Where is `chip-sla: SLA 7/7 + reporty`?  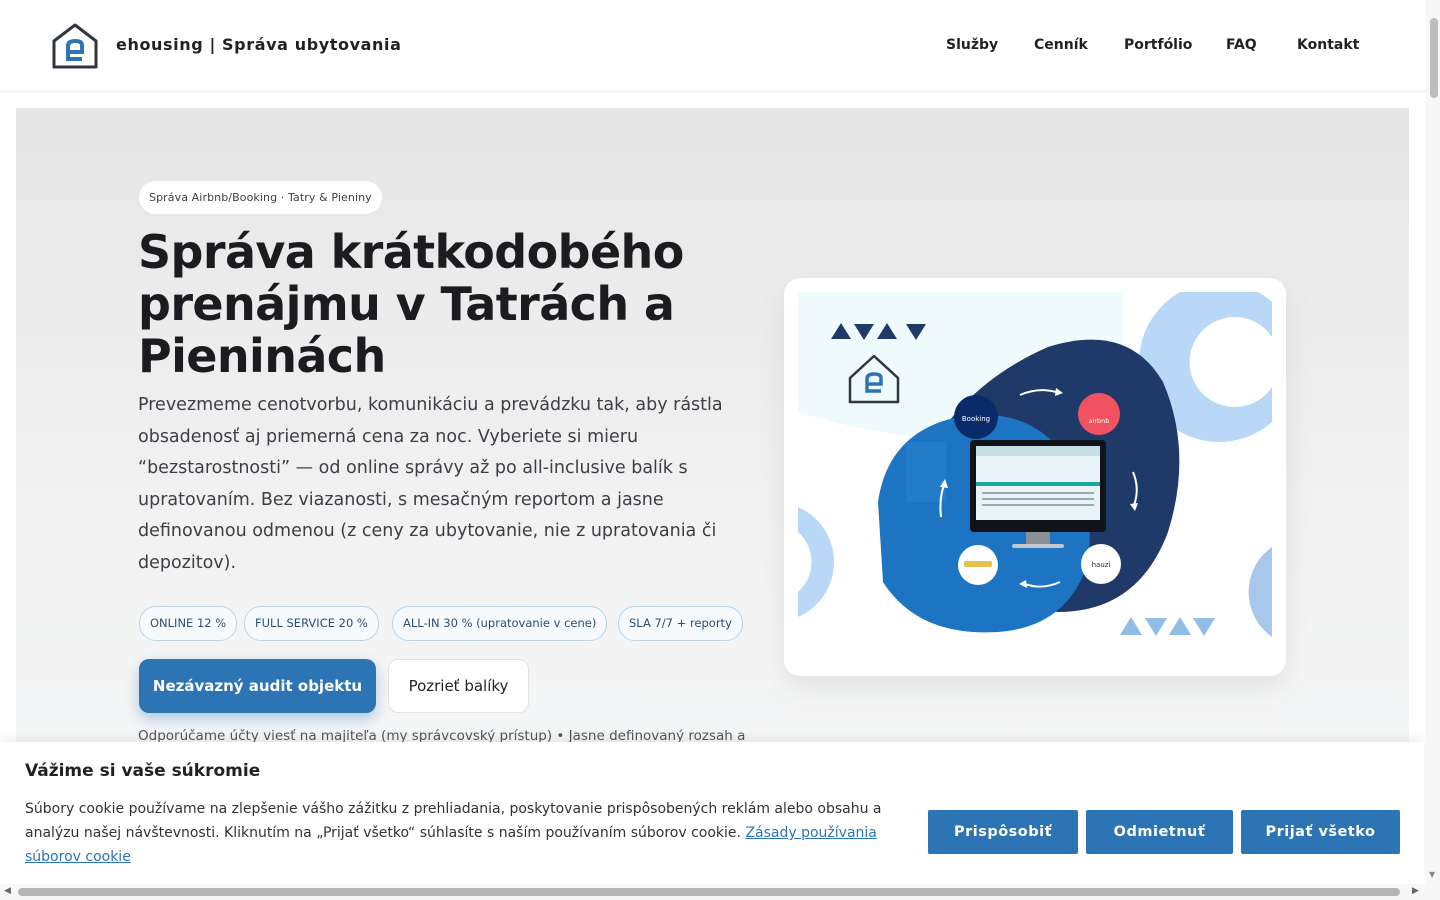 chip-sla: SLA 7/7 + reporty is located at coordinates (680, 623).